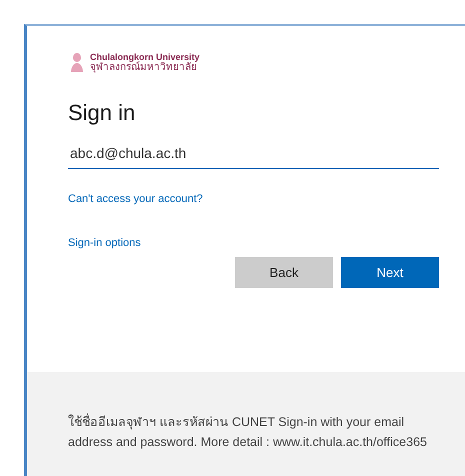  Describe the element at coordinates (284, 272) in the screenshot. I see `back-button: Back` at that location.